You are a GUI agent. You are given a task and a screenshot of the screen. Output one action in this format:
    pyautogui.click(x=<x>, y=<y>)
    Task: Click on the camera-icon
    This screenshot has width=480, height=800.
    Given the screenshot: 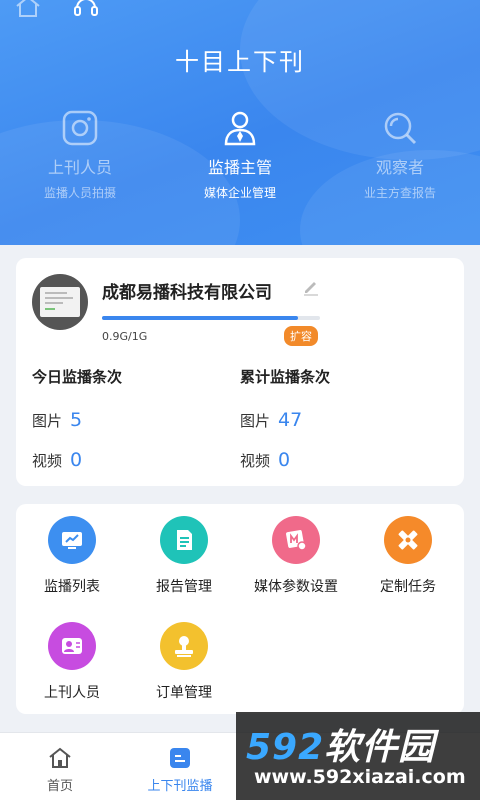 What is the action you would take?
    pyautogui.click(x=80, y=128)
    